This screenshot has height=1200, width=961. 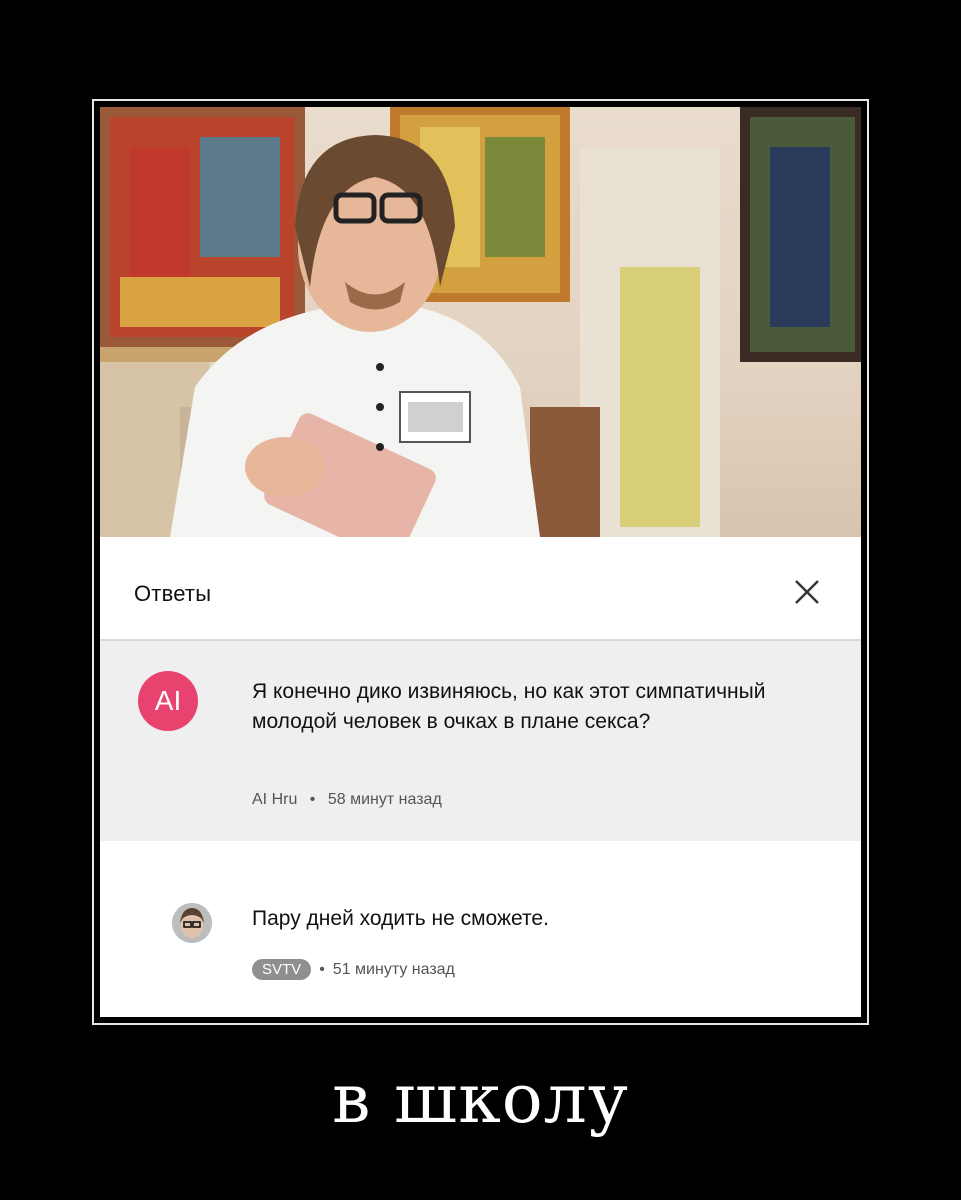 What do you see at coordinates (173, 593) in the screenshot?
I see `replies-title: Ответы` at bounding box center [173, 593].